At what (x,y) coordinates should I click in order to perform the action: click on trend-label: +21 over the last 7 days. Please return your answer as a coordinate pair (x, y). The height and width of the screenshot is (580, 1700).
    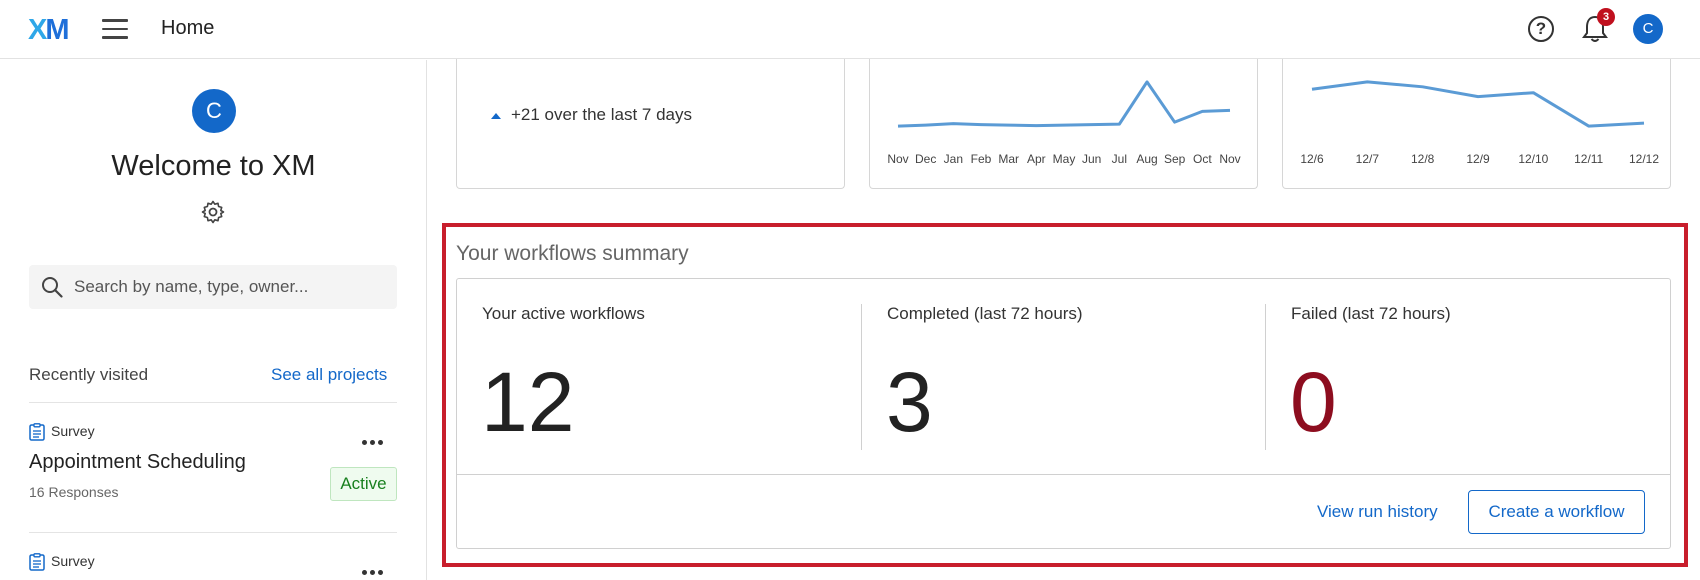
    Looking at the image, I should click on (601, 114).